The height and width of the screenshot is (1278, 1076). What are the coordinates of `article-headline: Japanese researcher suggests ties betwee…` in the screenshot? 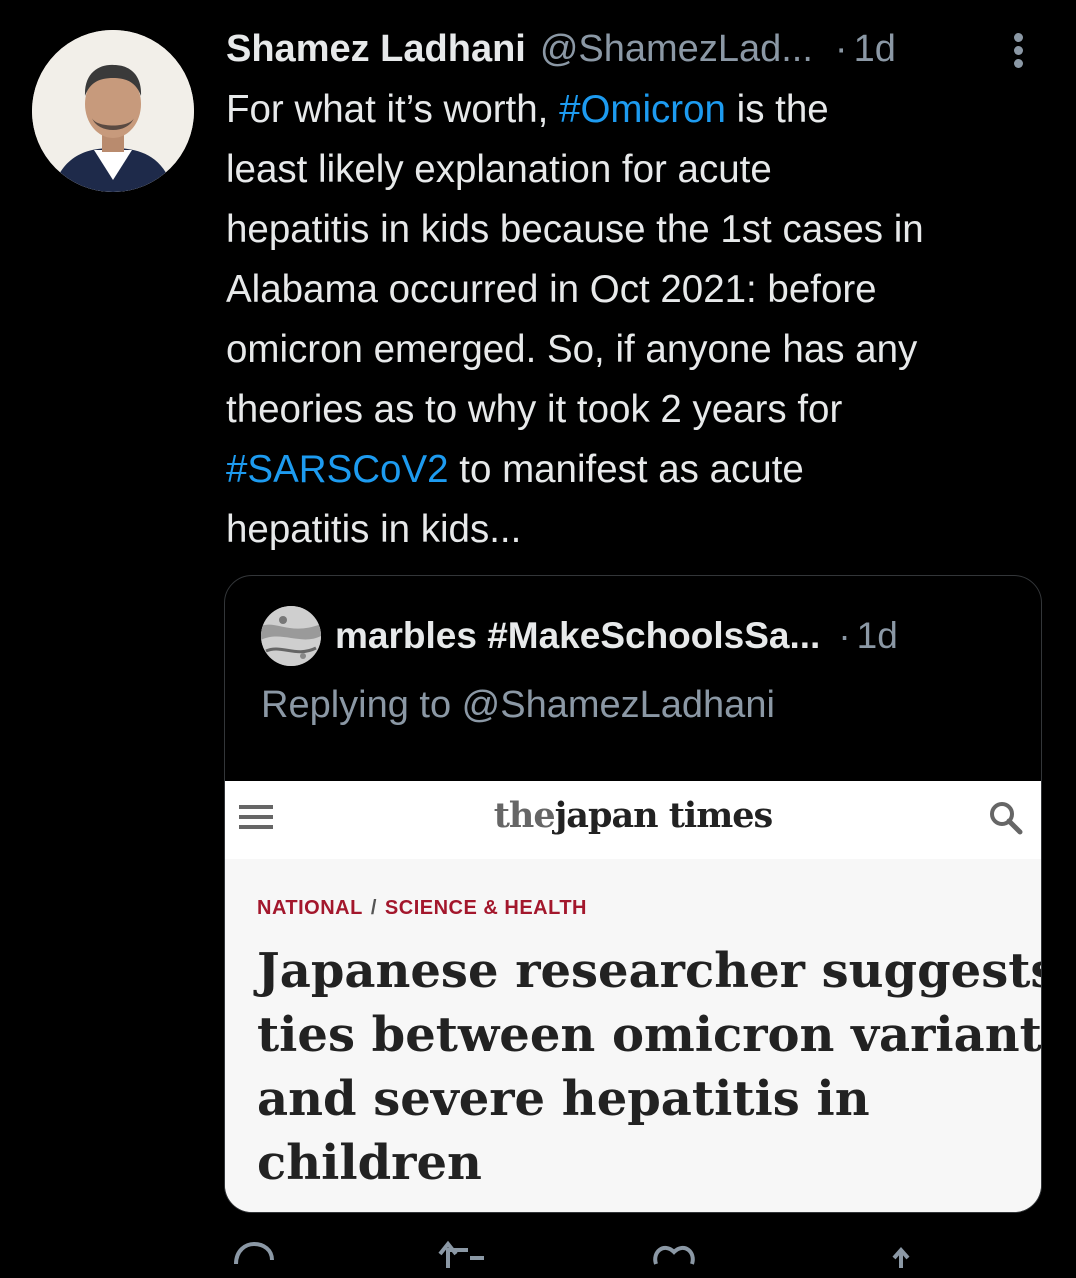 It's located at (649, 1067).